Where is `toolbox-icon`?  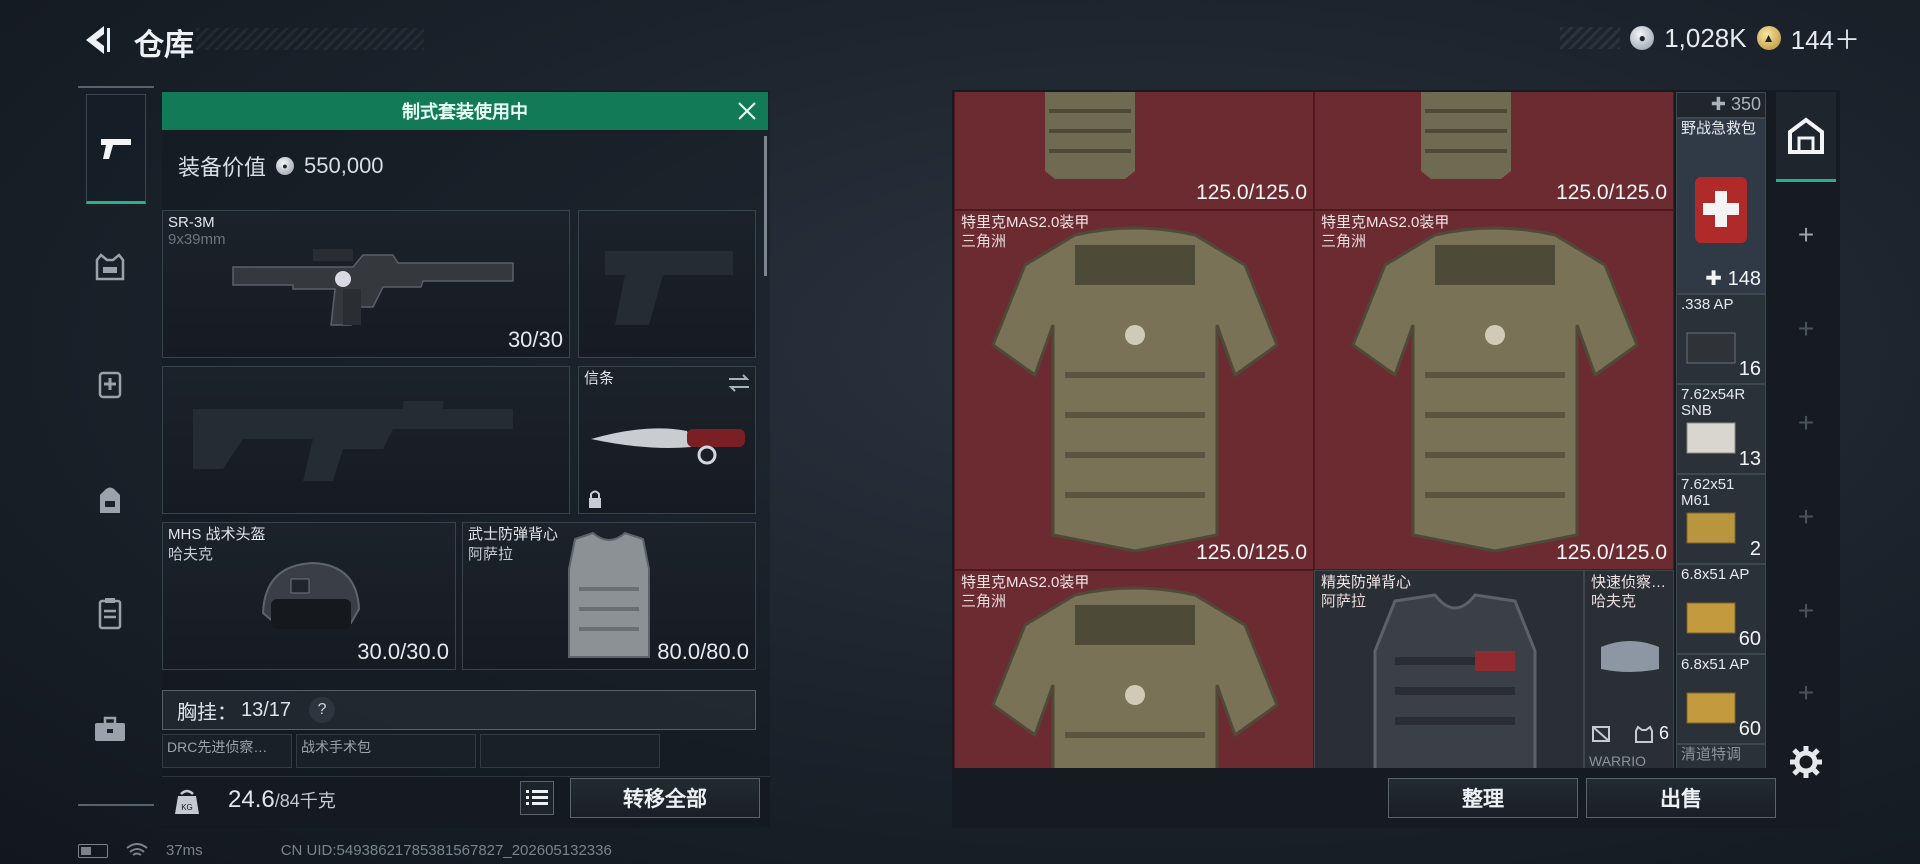 toolbox-icon is located at coordinates (110, 728).